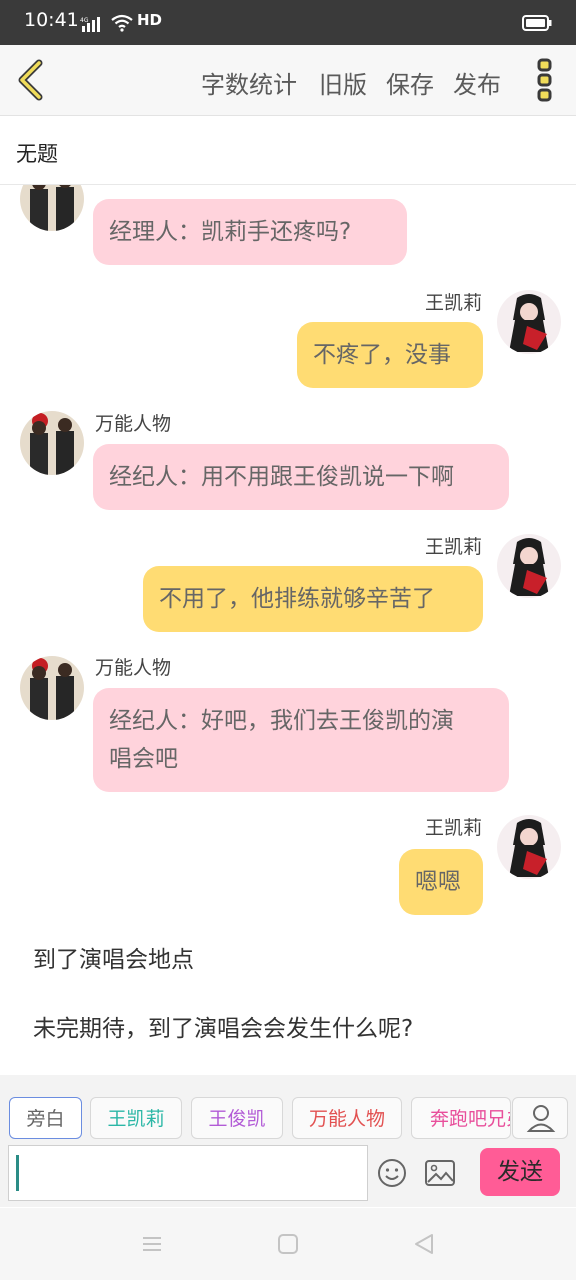 Image resolution: width=576 pixels, height=1280 pixels. What do you see at coordinates (51, 20) in the screenshot?
I see `status-time: 10:41` at bounding box center [51, 20].